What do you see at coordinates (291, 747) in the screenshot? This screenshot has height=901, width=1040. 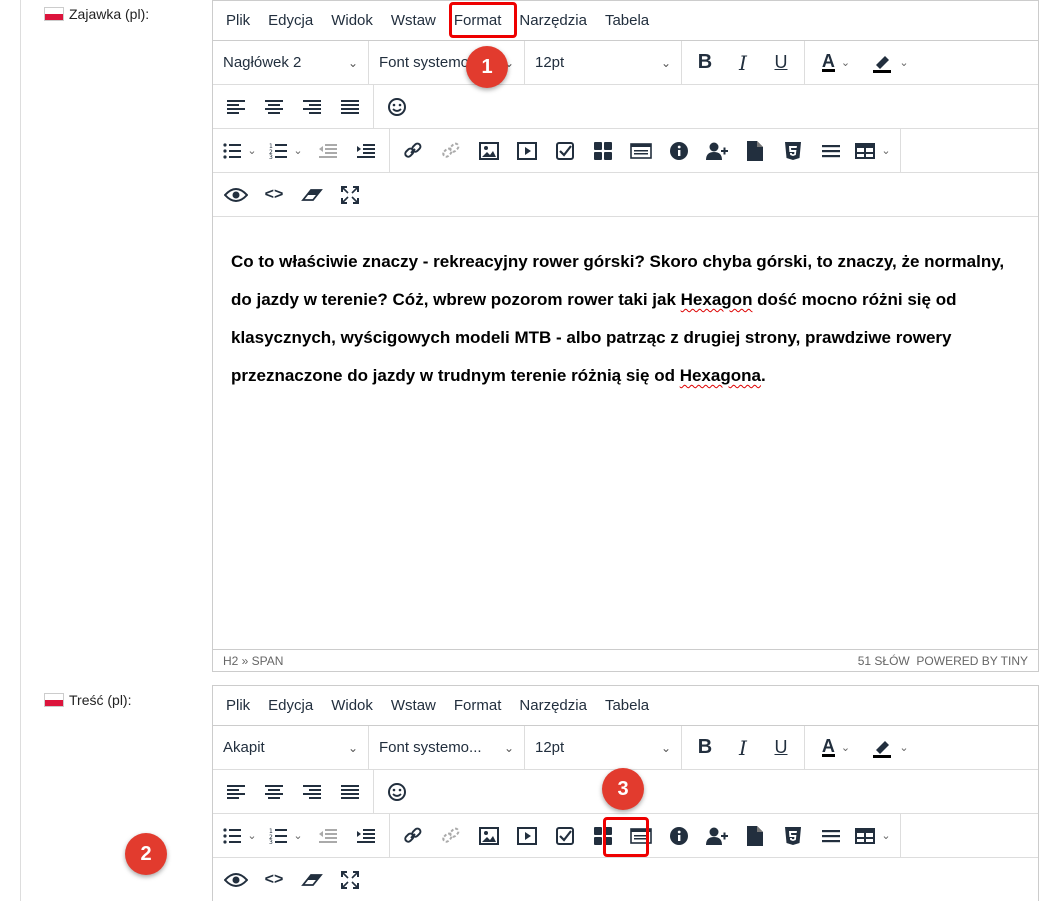 I see `block-format-select: Akapit ⌄` at bounding box center [291, 747].